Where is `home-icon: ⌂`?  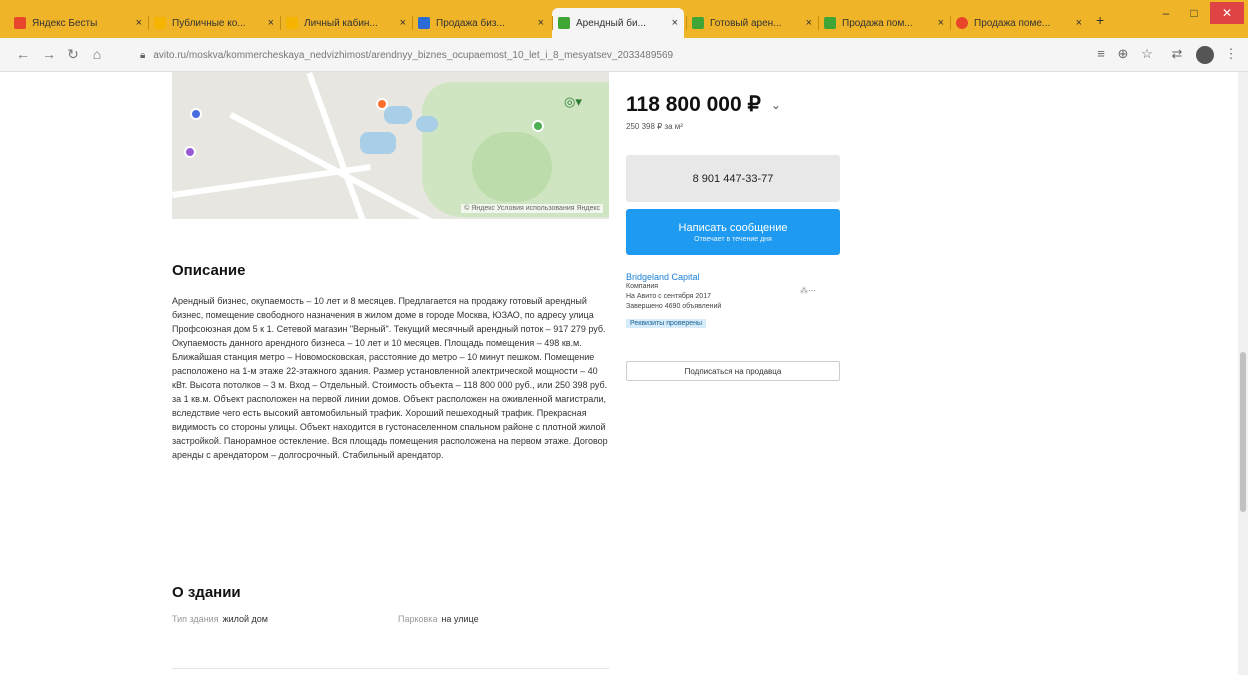
home-icon: ⌂ is located at coordinates (97, 54).